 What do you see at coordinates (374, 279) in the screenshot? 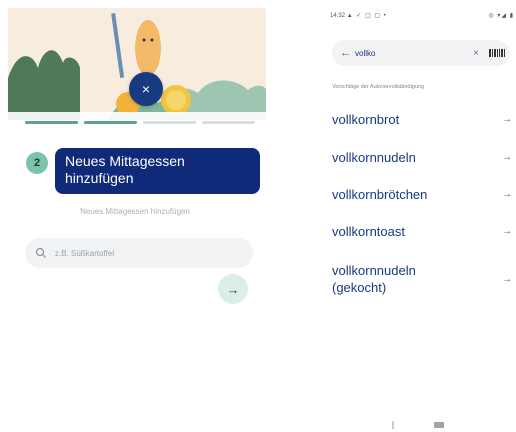
I see `suggestion-label: vollkornnudeln (gekocht)` at bounding box center [374, 279].